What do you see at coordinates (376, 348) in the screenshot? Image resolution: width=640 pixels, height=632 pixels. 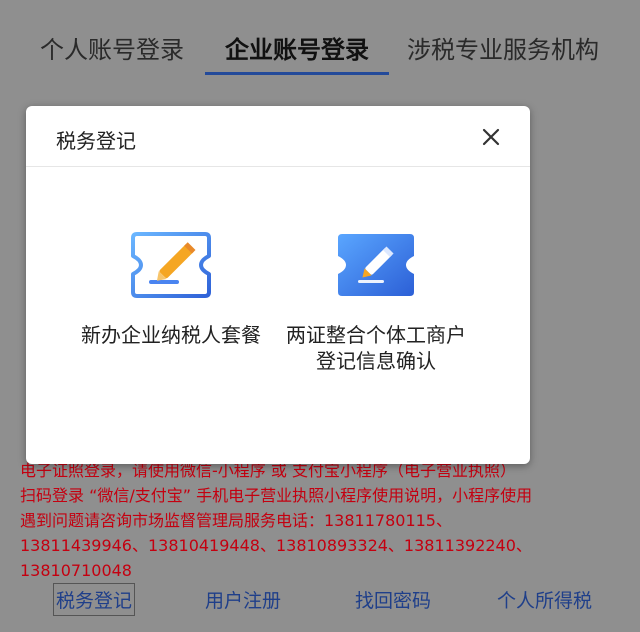 I see `option-label: 两证整合个体工商户登记信息确认` at bounding box center [376, 348].